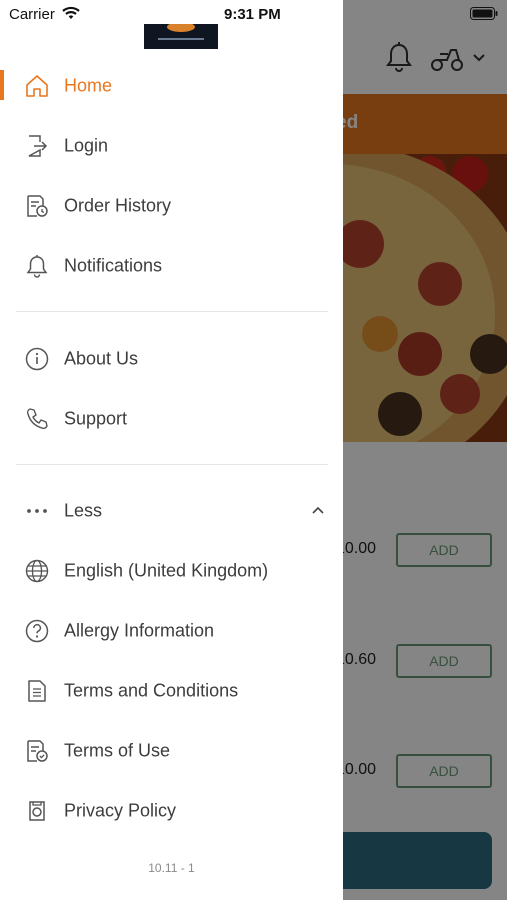 This screenshot has height=900, width=507. What do you see at coordinates (37, 751) in the screenshot?
I see `document-check-icon` at bounding box center [37, 751].